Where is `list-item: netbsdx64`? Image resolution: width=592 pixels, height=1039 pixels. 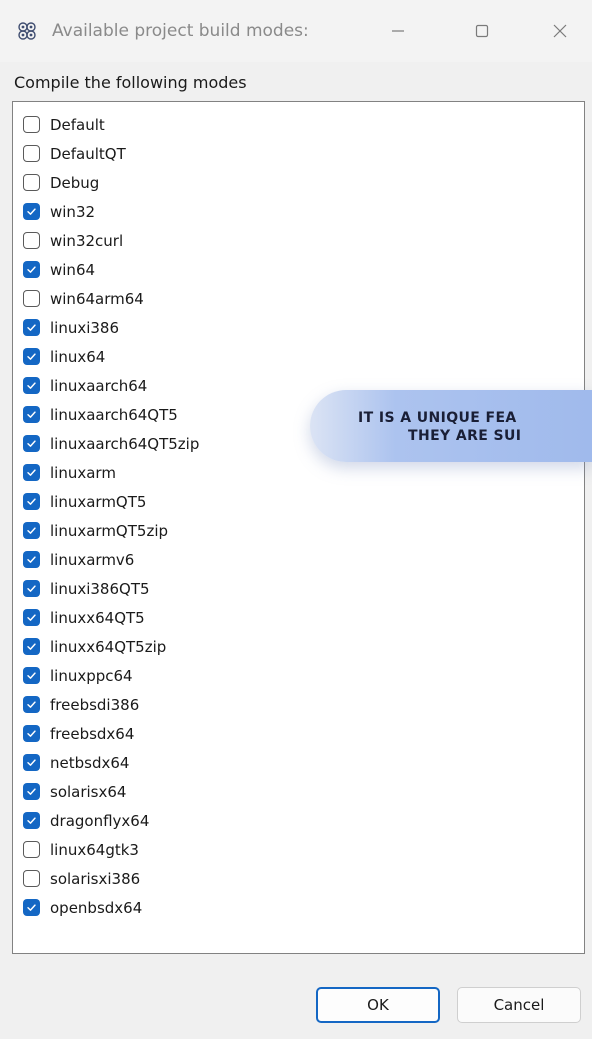
list-item: netbsdx64 is located at coordinates (298, 762).